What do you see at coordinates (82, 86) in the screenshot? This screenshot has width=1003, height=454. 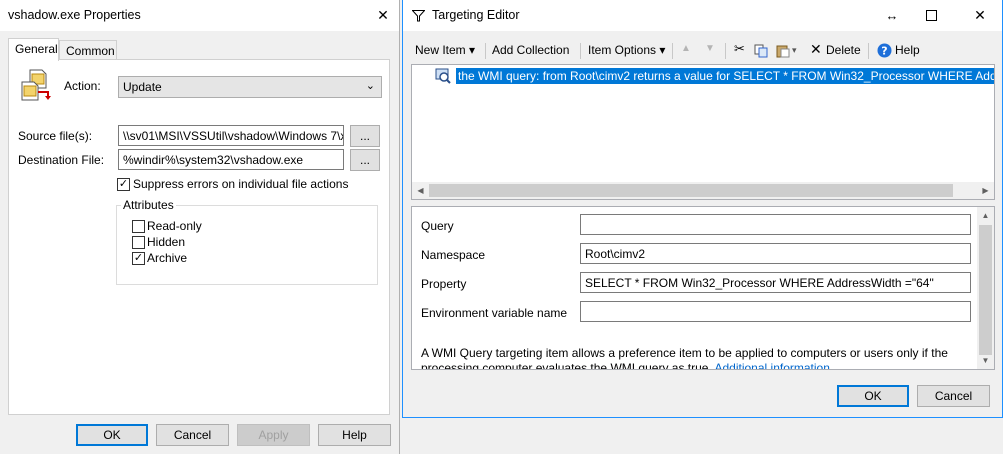 I see `action-label: Action:` at bounding box center [82, 86].